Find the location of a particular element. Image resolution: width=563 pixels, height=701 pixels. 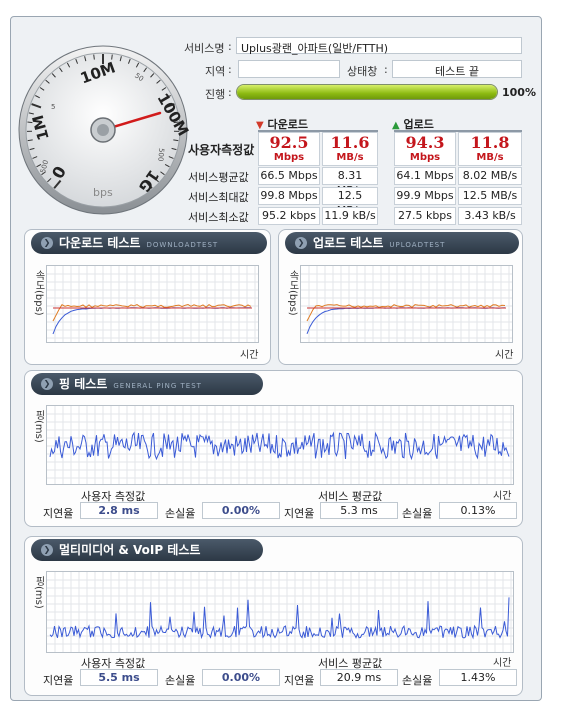

ping-avg-loss-label: 손실율 is located at coordinates (417, 513).